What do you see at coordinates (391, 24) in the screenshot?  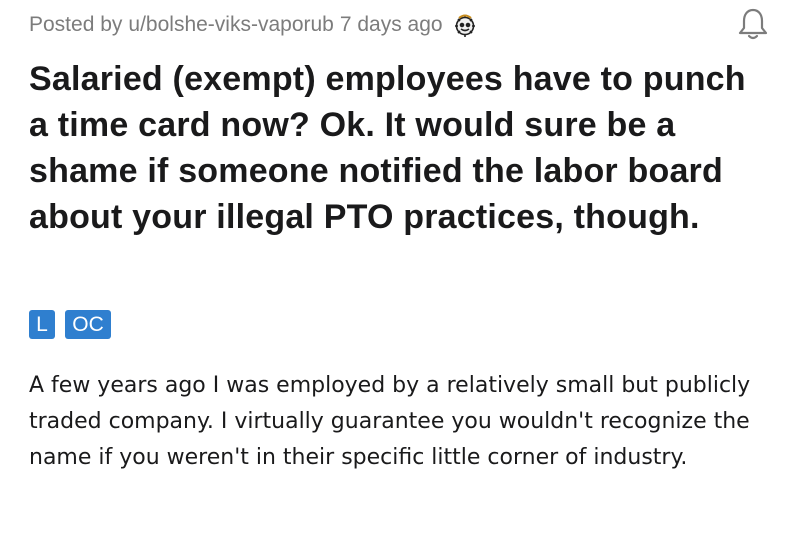 I see `post-age: 7 days ago` at bounding box center [391, 24].